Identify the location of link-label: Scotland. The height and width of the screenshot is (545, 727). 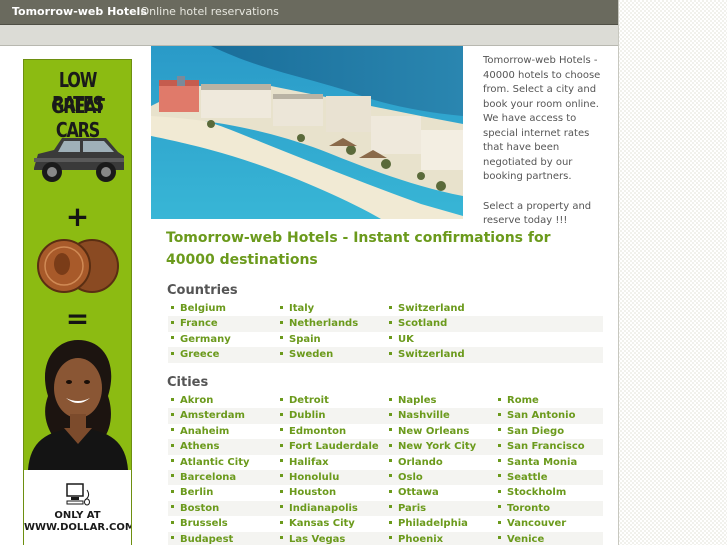
(422, 323).